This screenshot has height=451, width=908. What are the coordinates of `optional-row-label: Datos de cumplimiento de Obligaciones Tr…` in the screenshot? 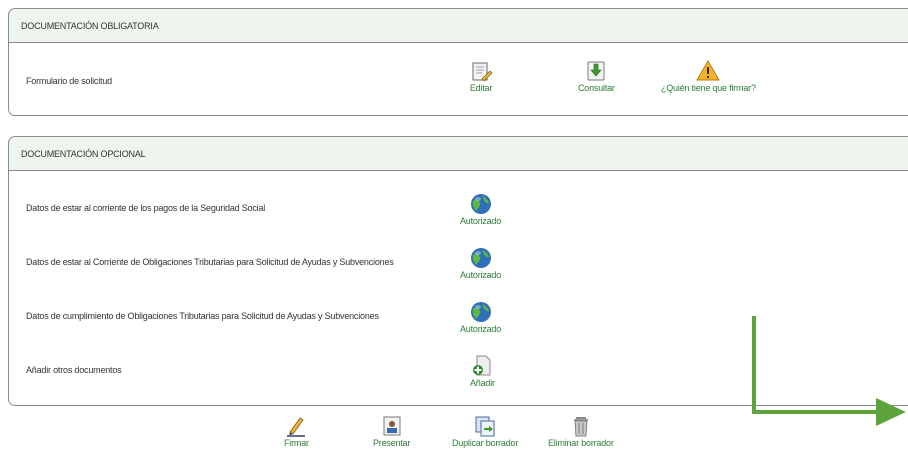 It's located at (202, 316).